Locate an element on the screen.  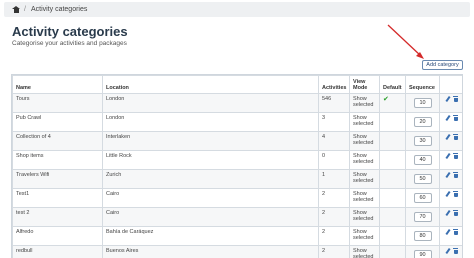
header-activities: Activities is located at coordinates (334, 84).